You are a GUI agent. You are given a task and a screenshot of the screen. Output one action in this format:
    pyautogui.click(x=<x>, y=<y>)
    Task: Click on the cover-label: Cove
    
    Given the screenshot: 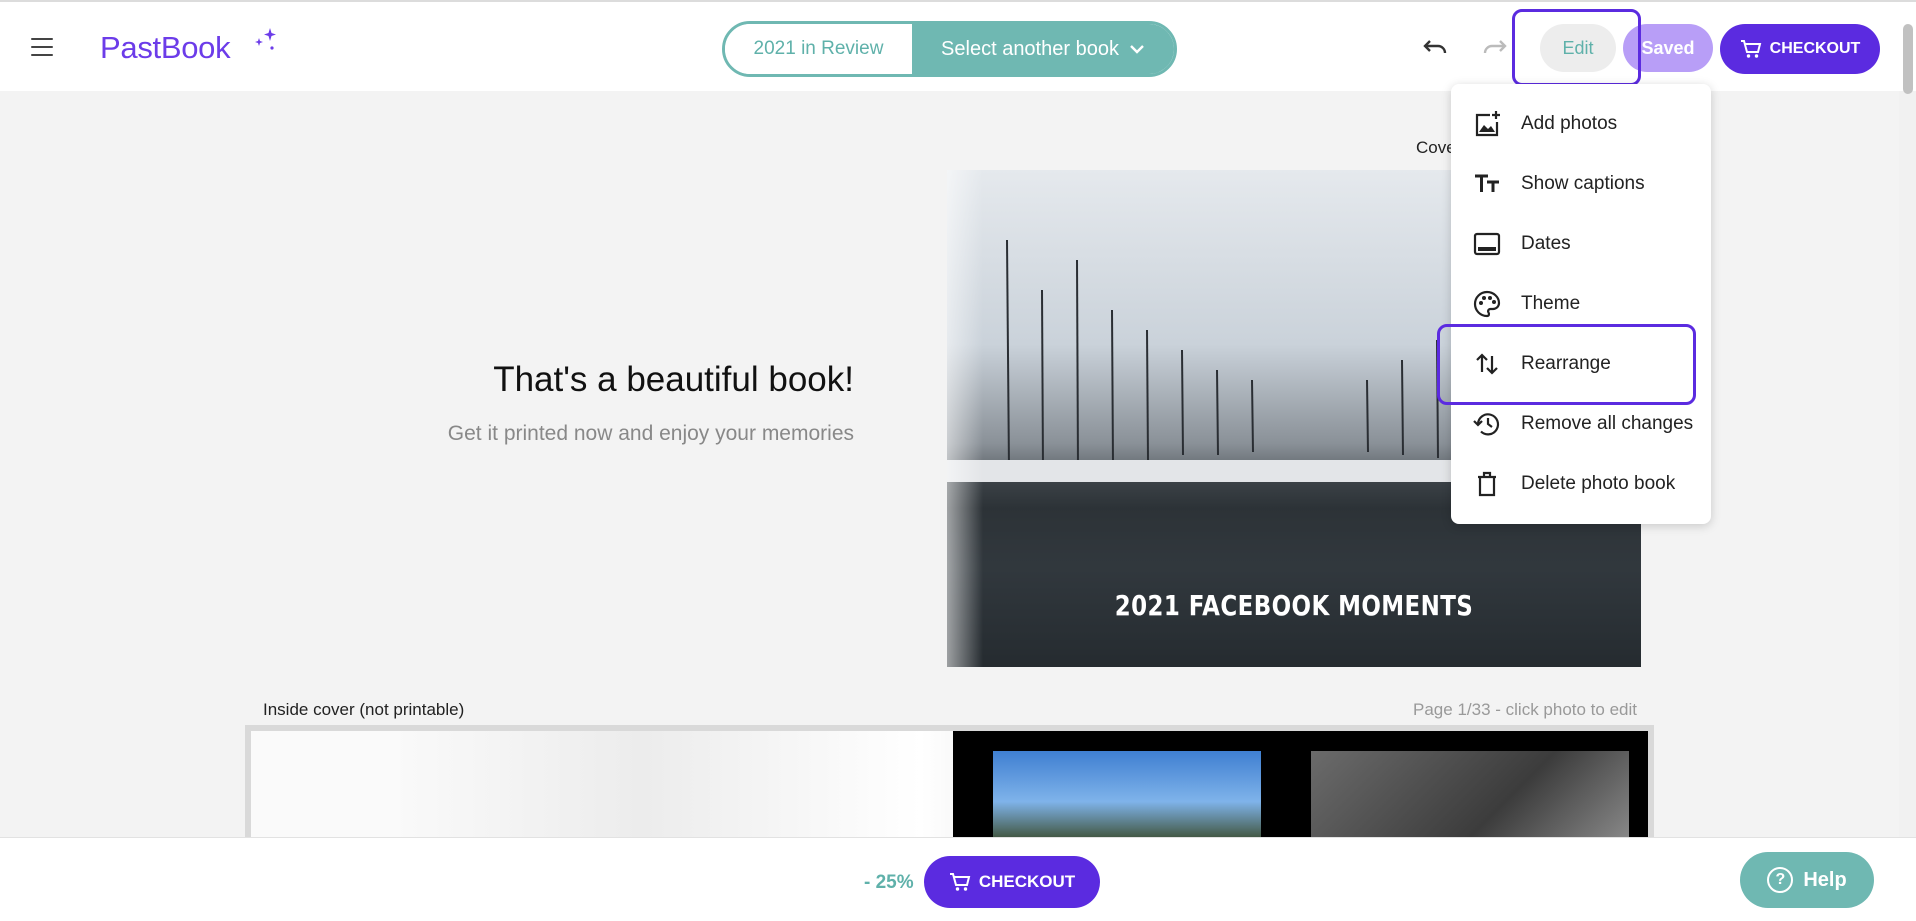 What is the action you would take?
    pyautogui.click(x=1436, y=147)
    